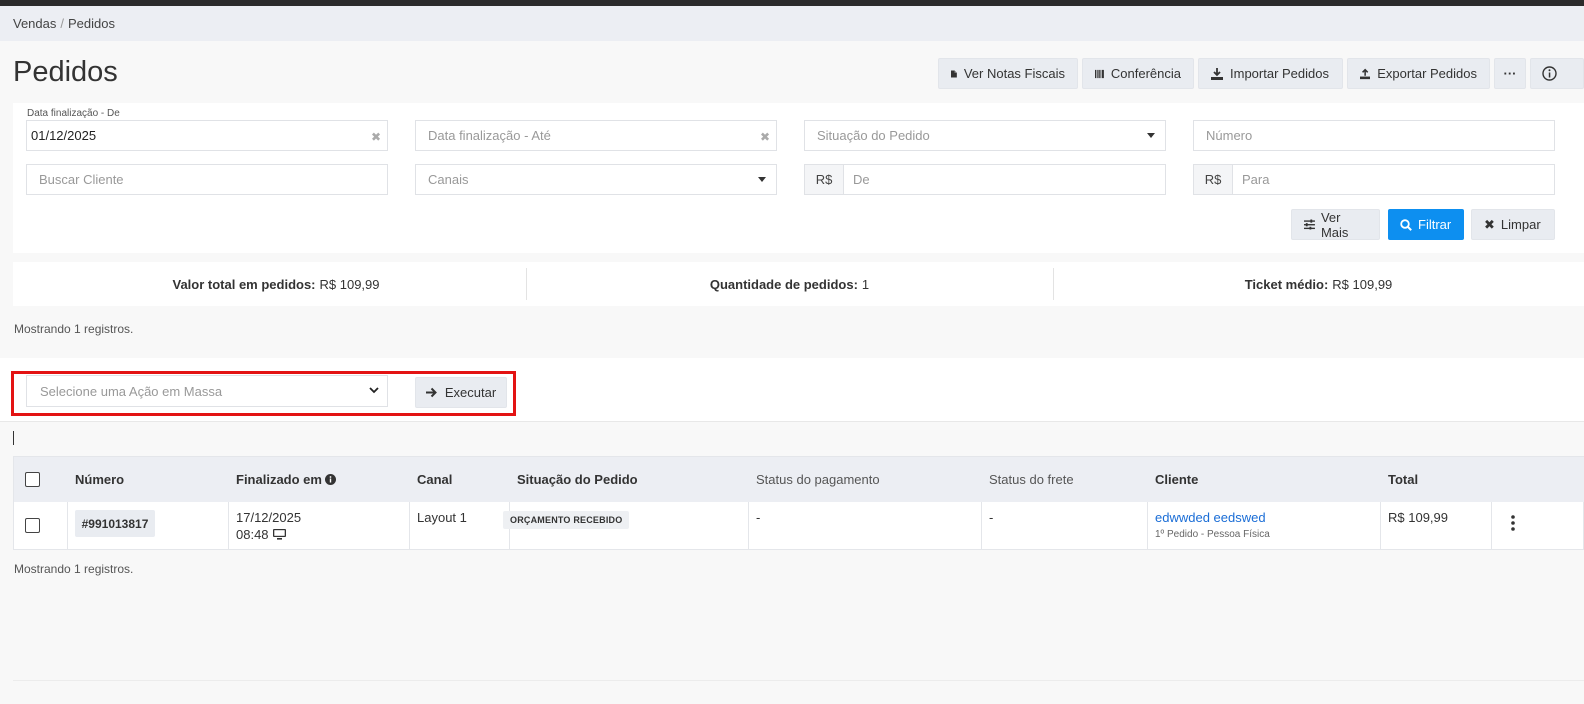 The height and width of the screenshot is (704, 1584). I want to click on caret-down-icon, so click(762, 179).